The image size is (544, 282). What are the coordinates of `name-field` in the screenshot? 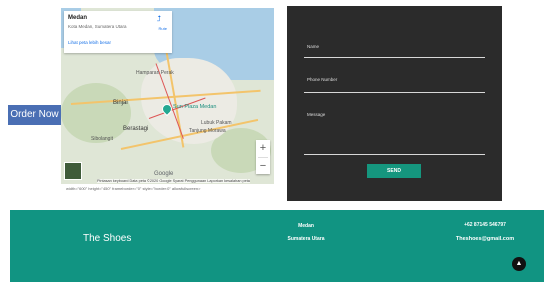 It's located at (394, 57).